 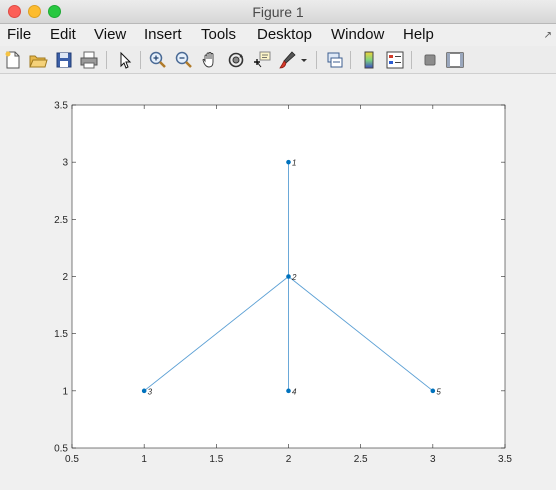 I want to click on menu-edit: Edit, so click(x=63, y=35).